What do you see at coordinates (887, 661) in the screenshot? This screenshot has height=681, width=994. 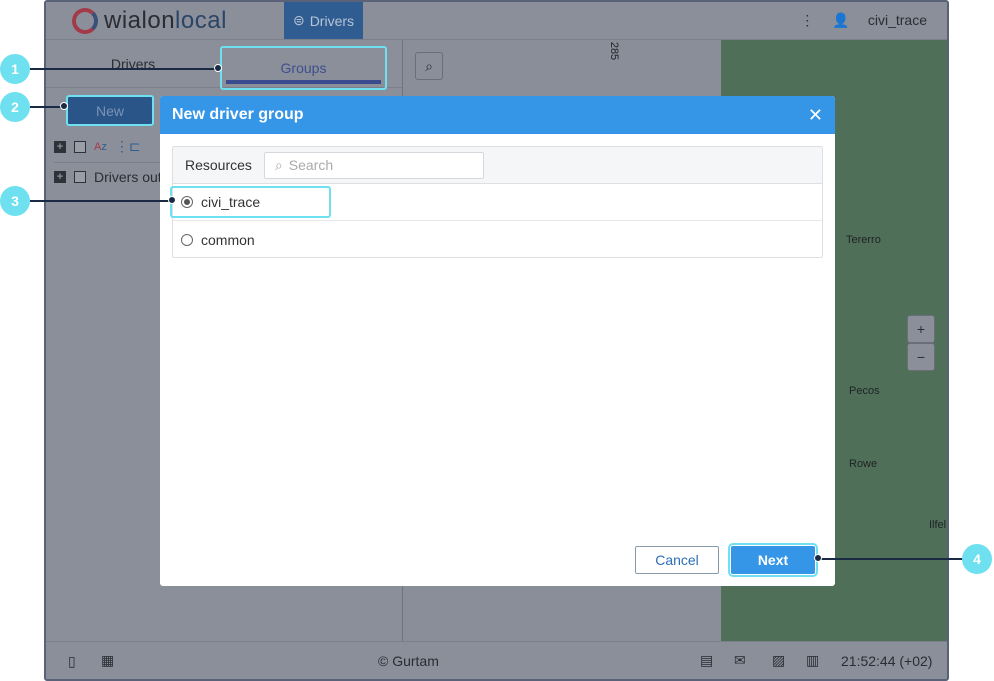 I see `clock: 21:52:44 (+02)` at bounding box center [887, 661].